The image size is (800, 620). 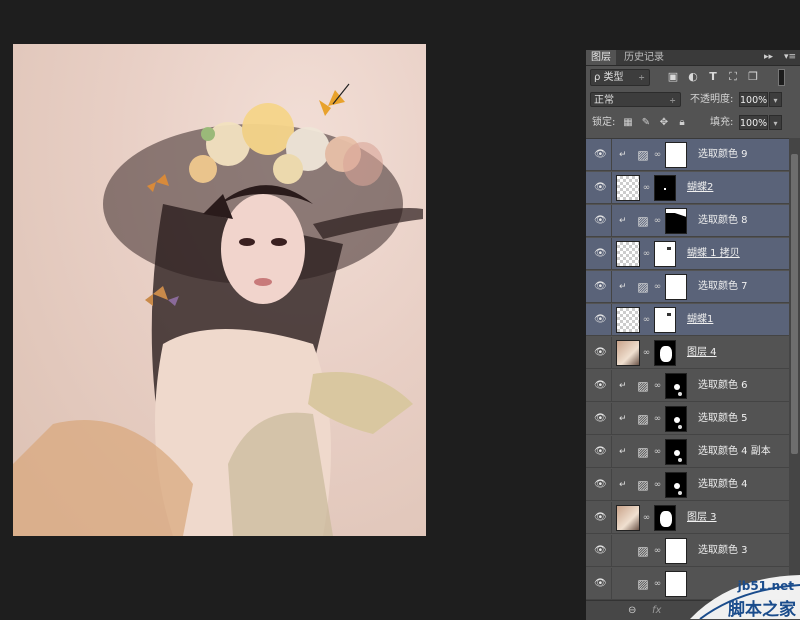 I want to click on layer-name: 图层 4, so click(x=702, y=352).